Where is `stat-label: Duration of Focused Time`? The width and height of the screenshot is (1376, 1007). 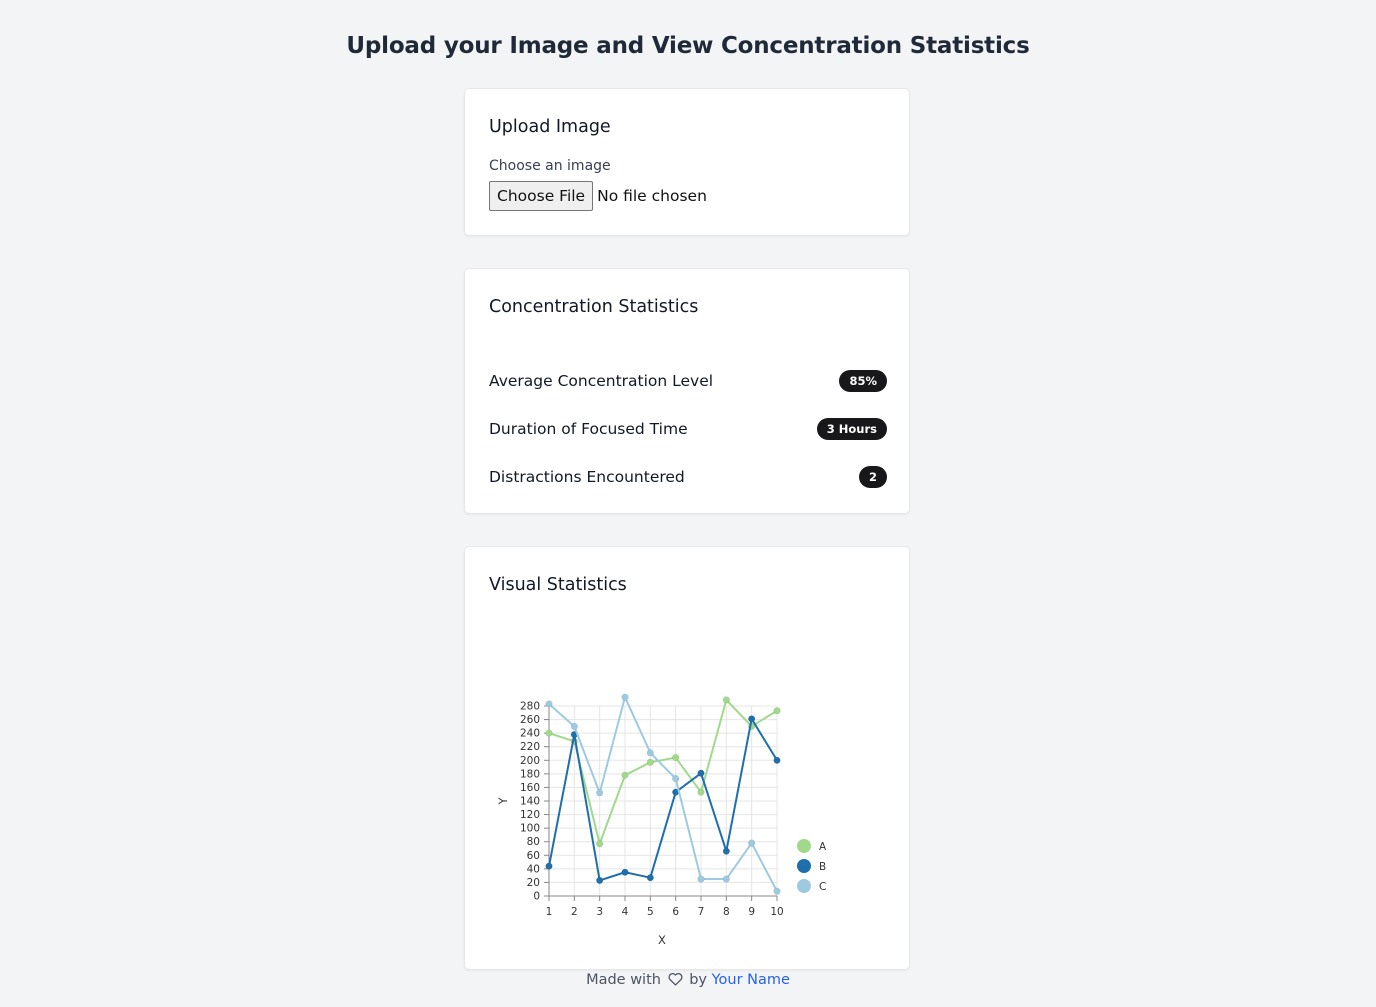
stat-label: Duration of Focused Time is located at coordinates (588, 429).